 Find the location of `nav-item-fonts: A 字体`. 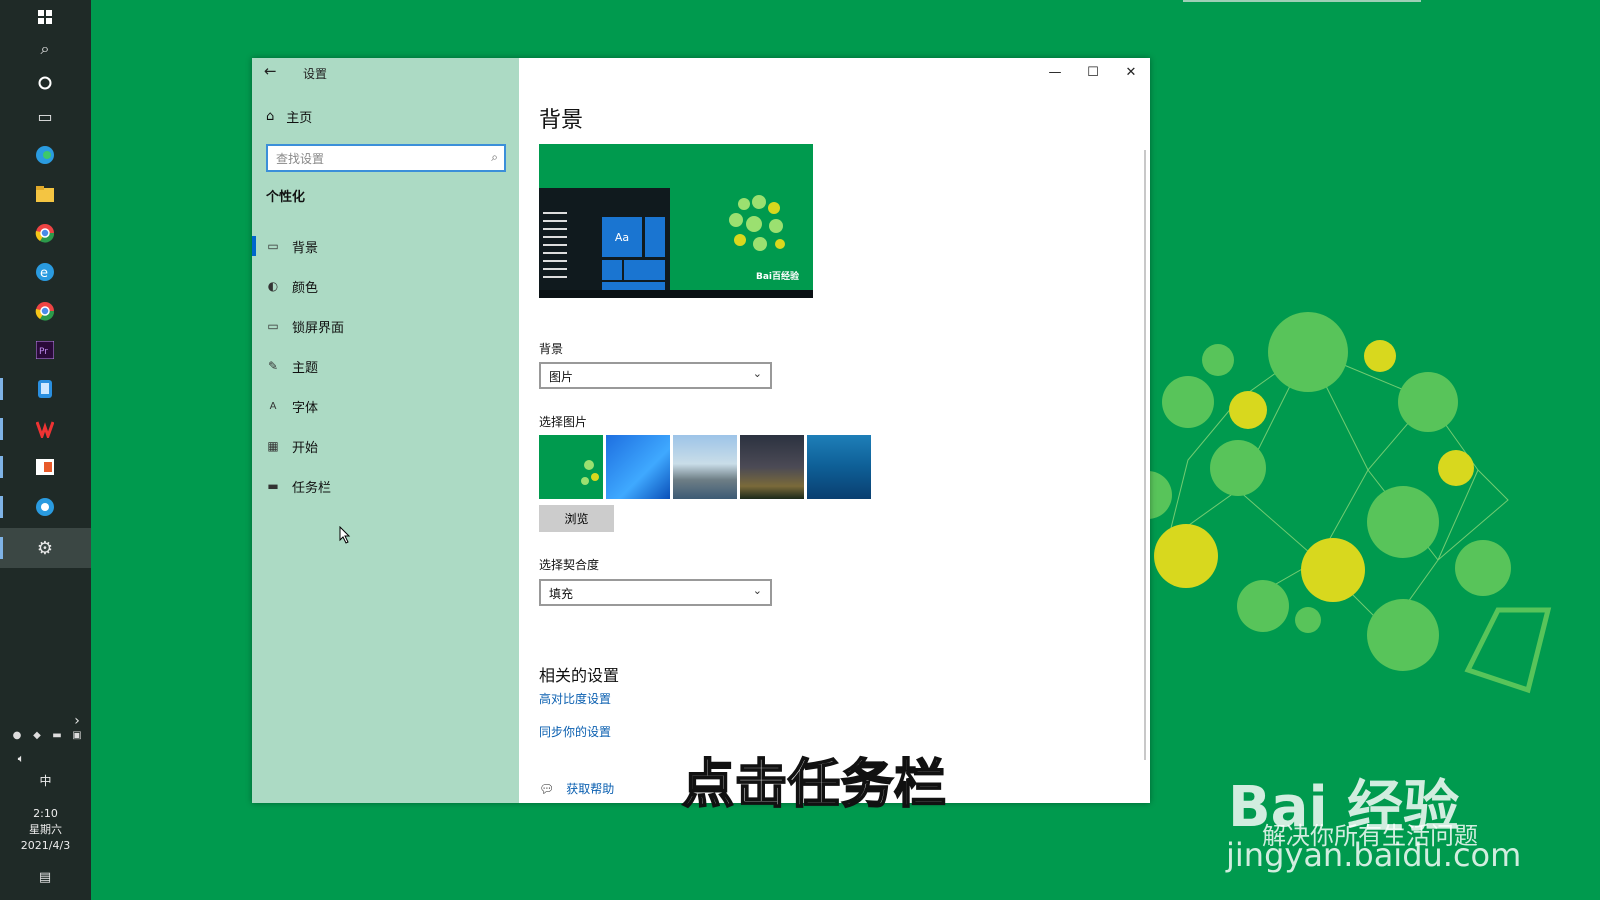

nav-item-fonts: A 字体 is located at coordinates (292, 406).